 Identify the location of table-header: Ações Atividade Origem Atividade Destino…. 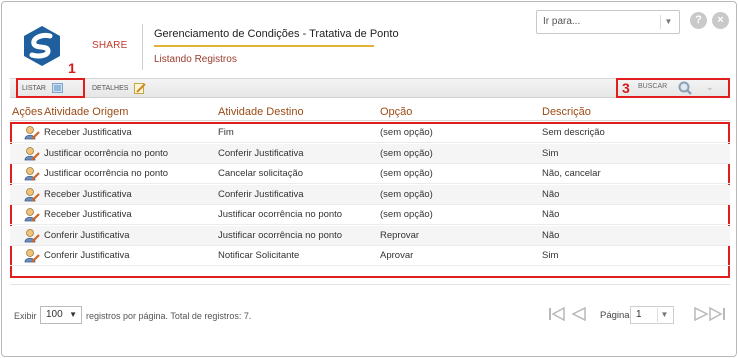
(370, 112).